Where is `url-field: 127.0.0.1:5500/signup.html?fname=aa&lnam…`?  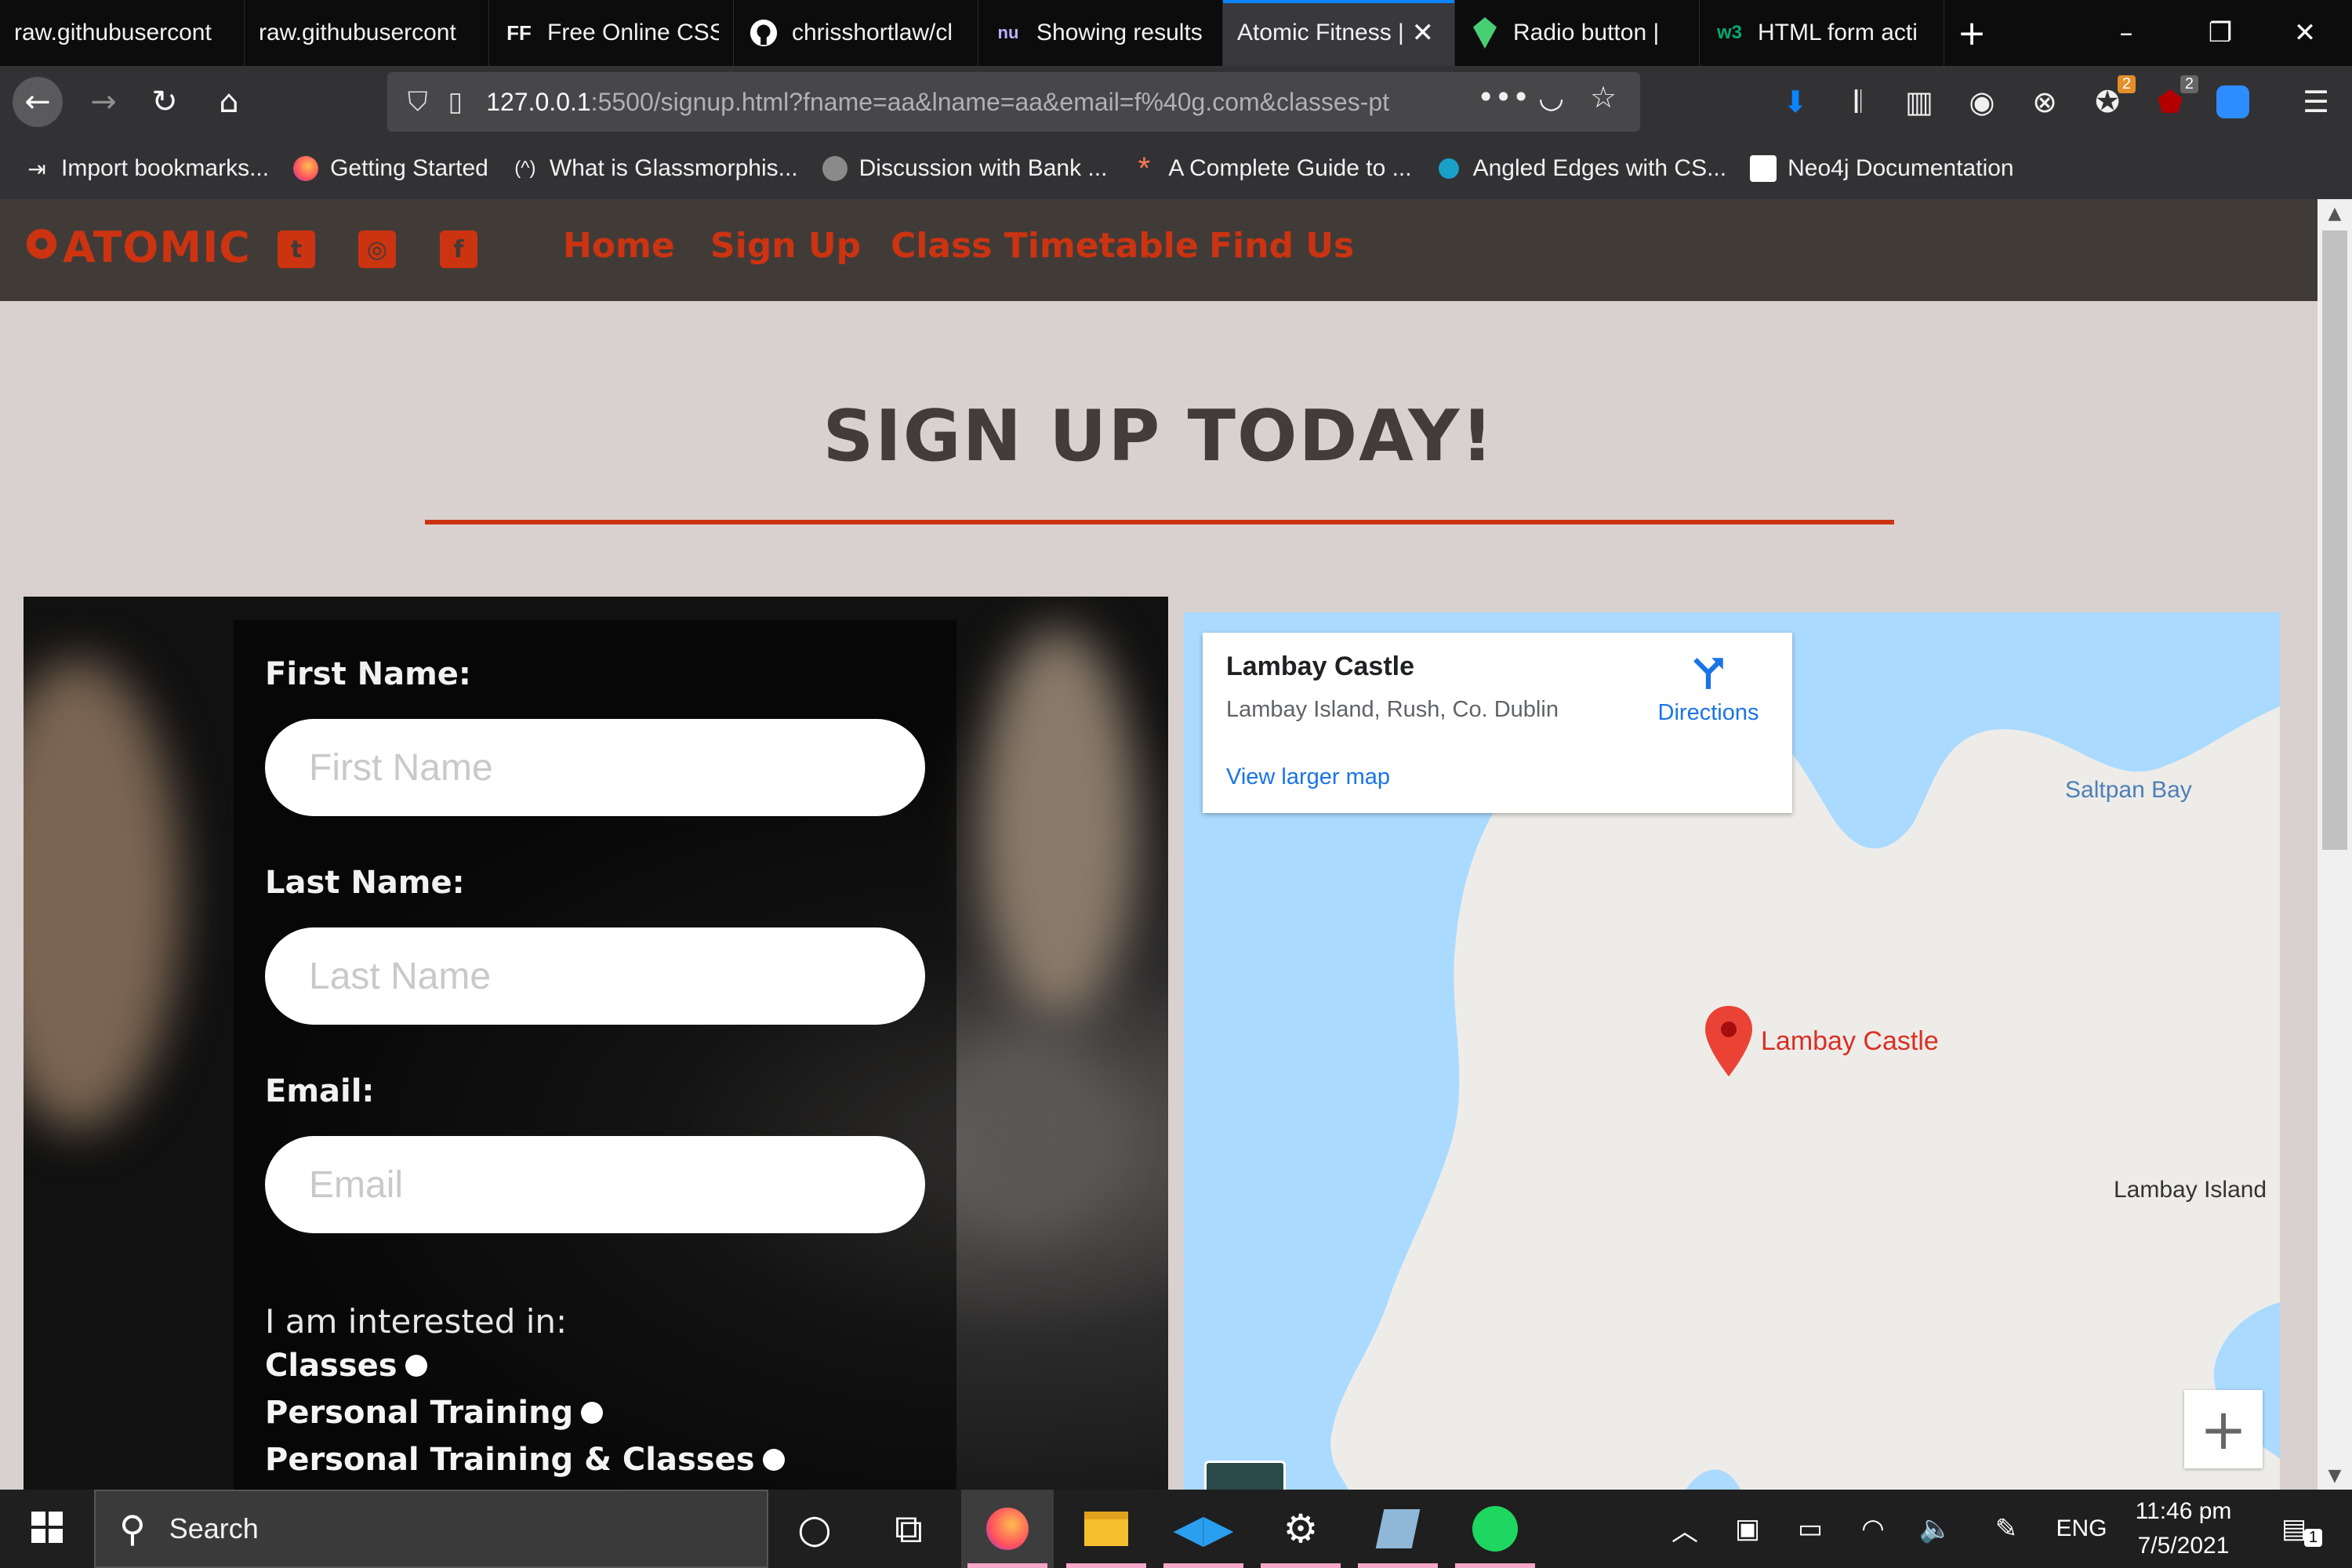
url-field: 127.0.0.1:5500/signup.html?fname=aa&lnam… is located at coordinates (968, 102).